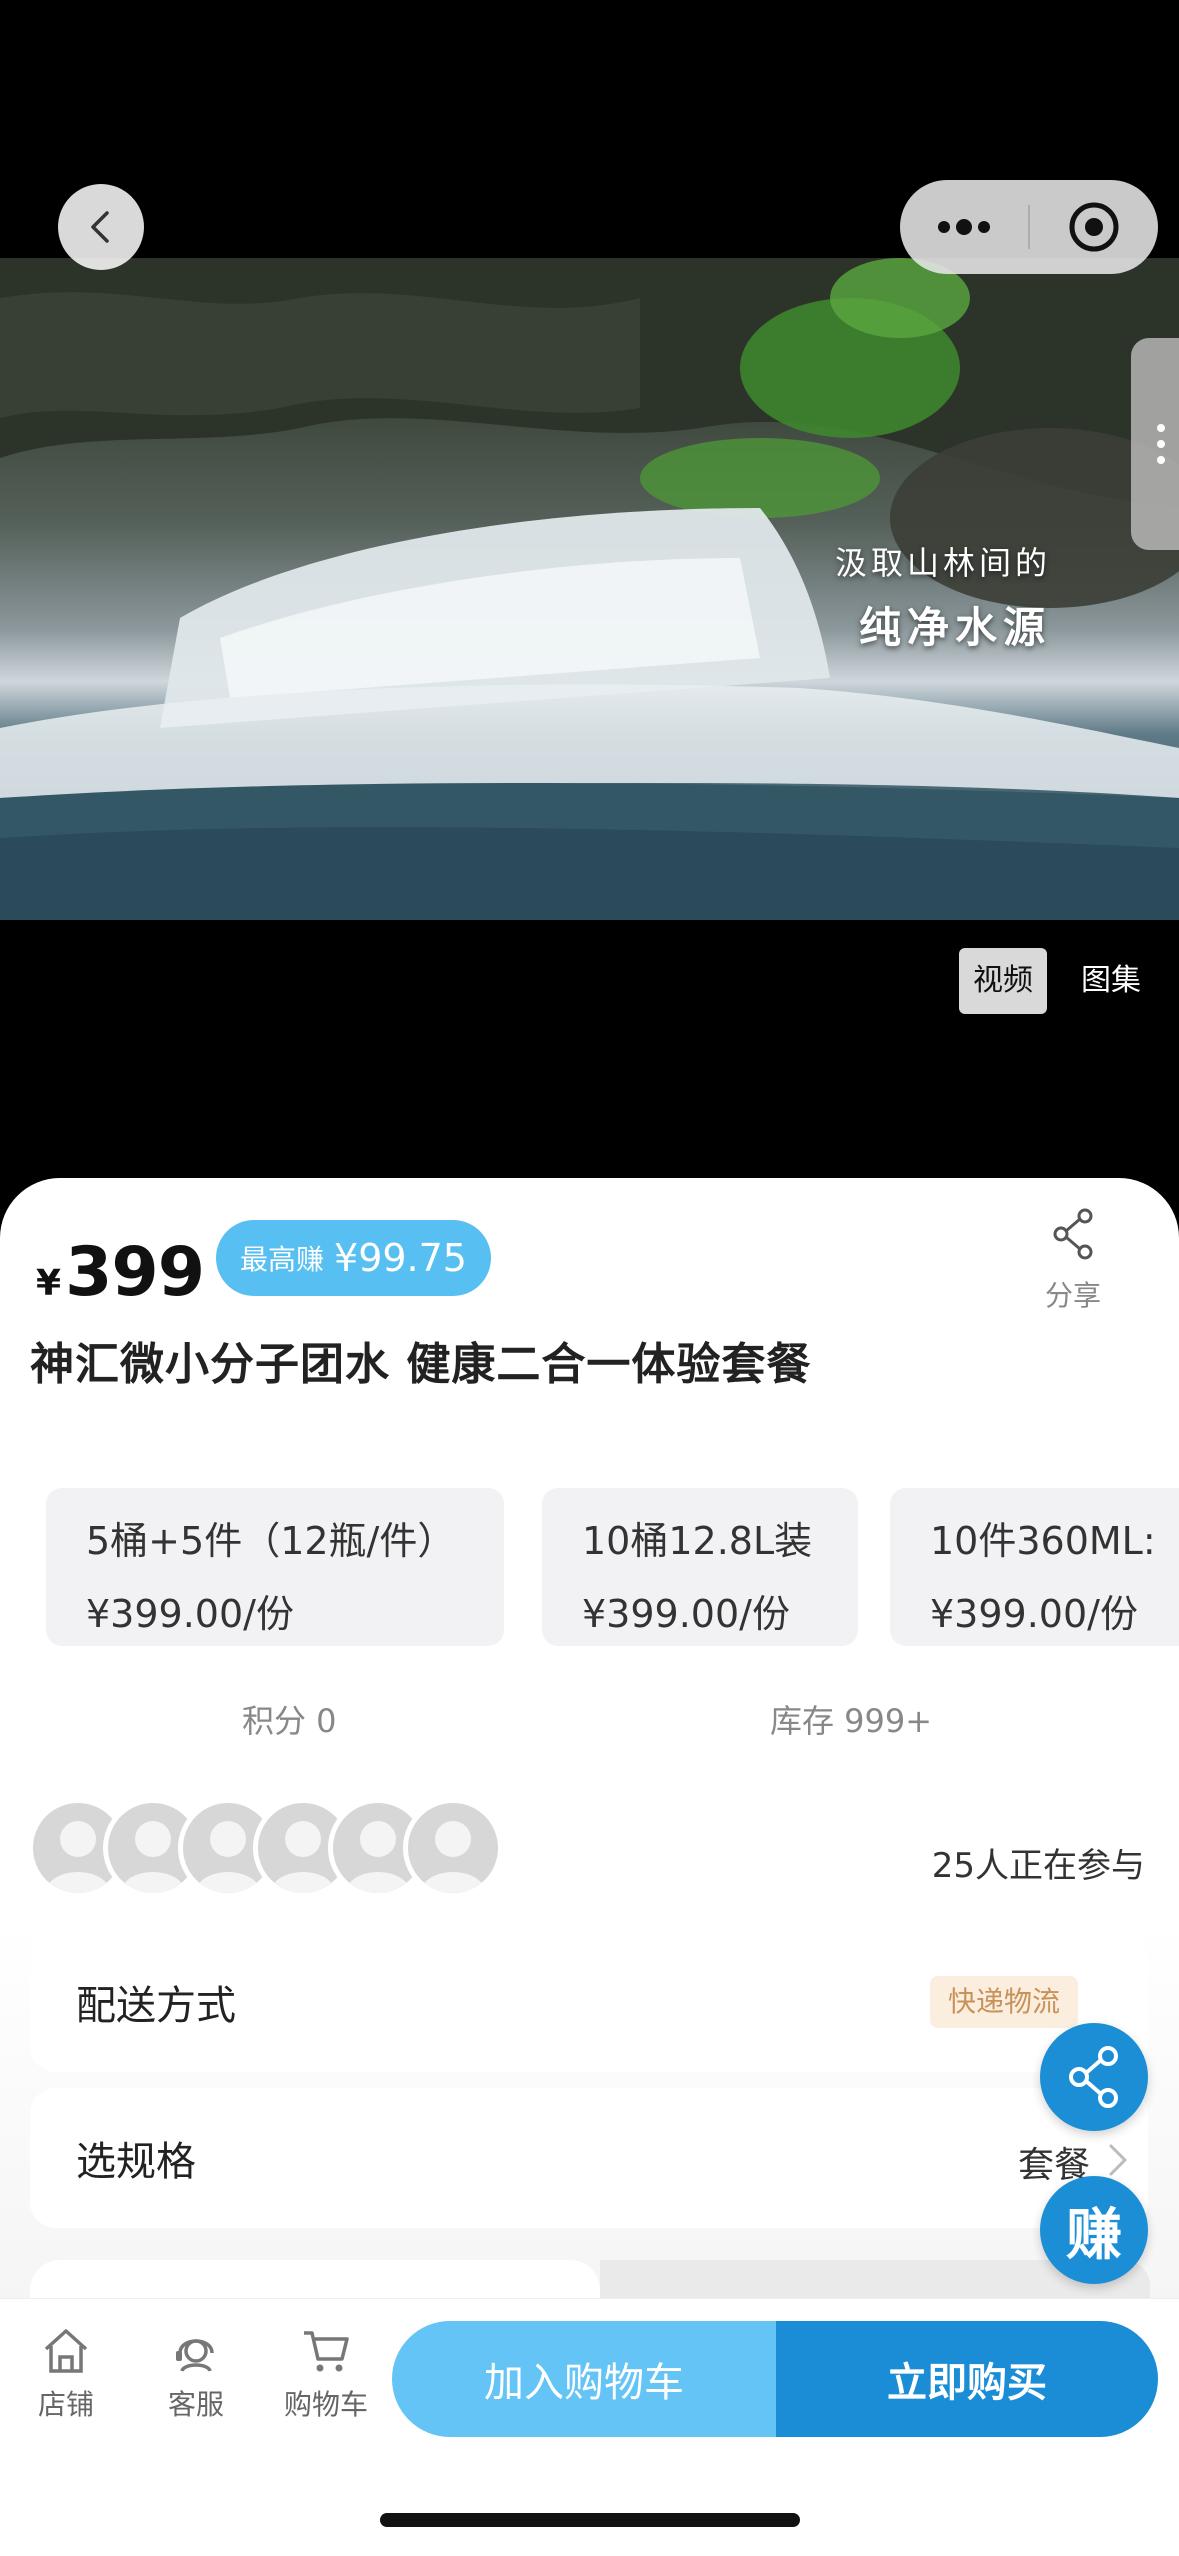 Image resolution: width=1179 pixels, height=2556 pixels. I want to click on spec-label: 选规格, so click(136, 2162).